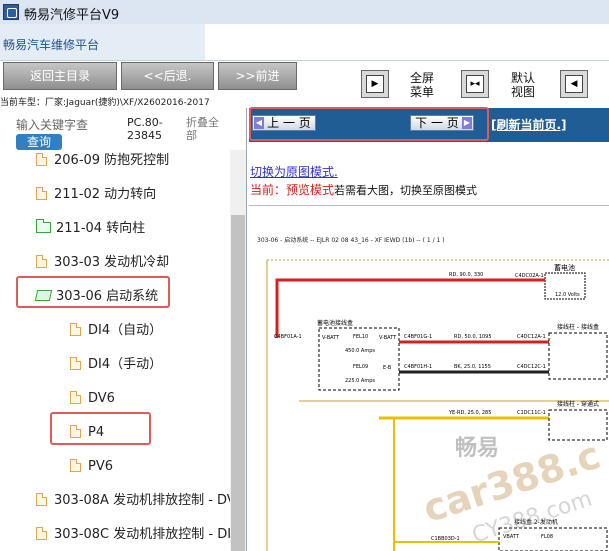  What do you see at coordinates (531, 413) in the screenshot?
I see `connector-label: C1DC11C-1` at bounding box center [531, 413].